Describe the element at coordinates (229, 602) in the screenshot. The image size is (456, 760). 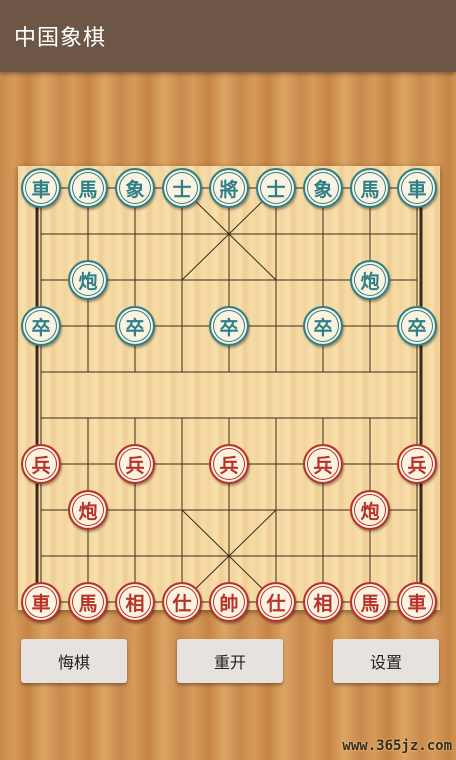
I see `red-piece: 帥` at that location.